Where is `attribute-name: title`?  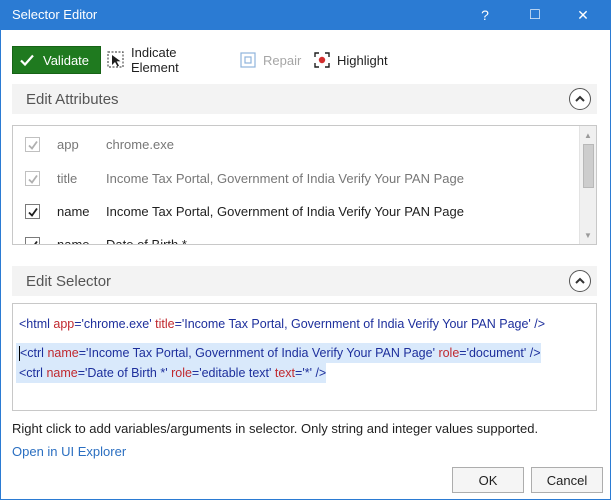 attribute-name: title is located at coordinates (67, 178).